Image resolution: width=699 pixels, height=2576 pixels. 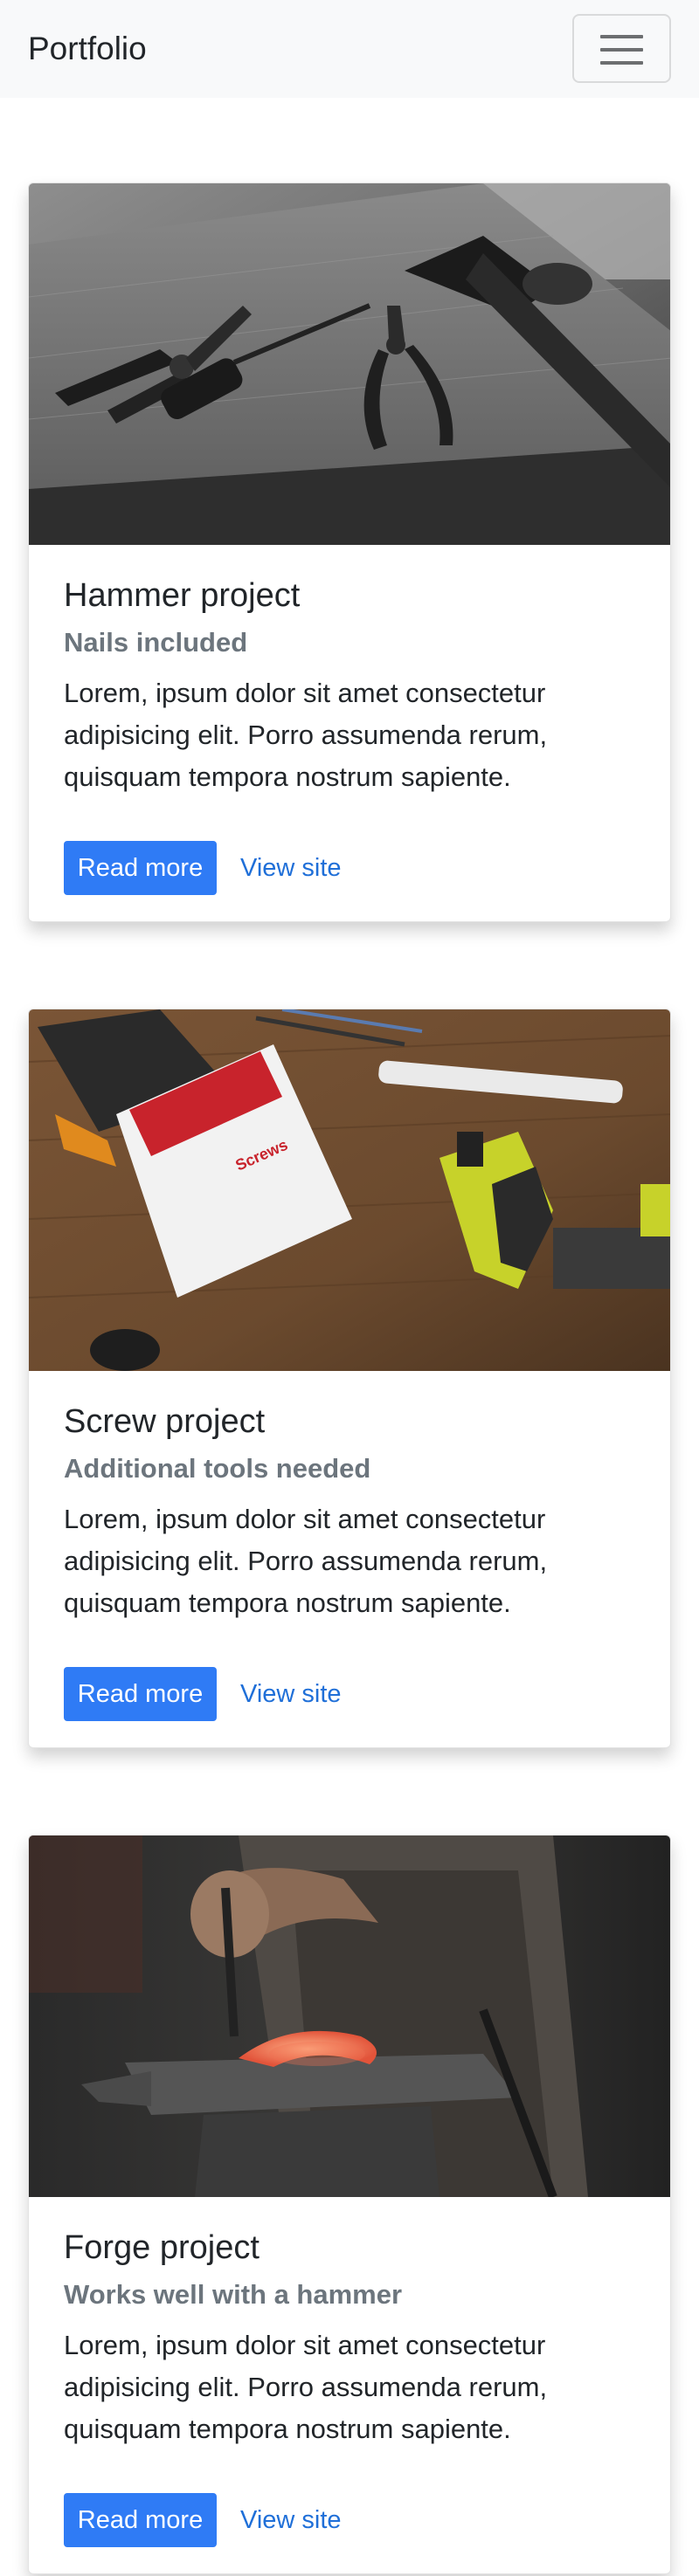 I want to click on card-title: Screw project, so click(x=165, y=1421).